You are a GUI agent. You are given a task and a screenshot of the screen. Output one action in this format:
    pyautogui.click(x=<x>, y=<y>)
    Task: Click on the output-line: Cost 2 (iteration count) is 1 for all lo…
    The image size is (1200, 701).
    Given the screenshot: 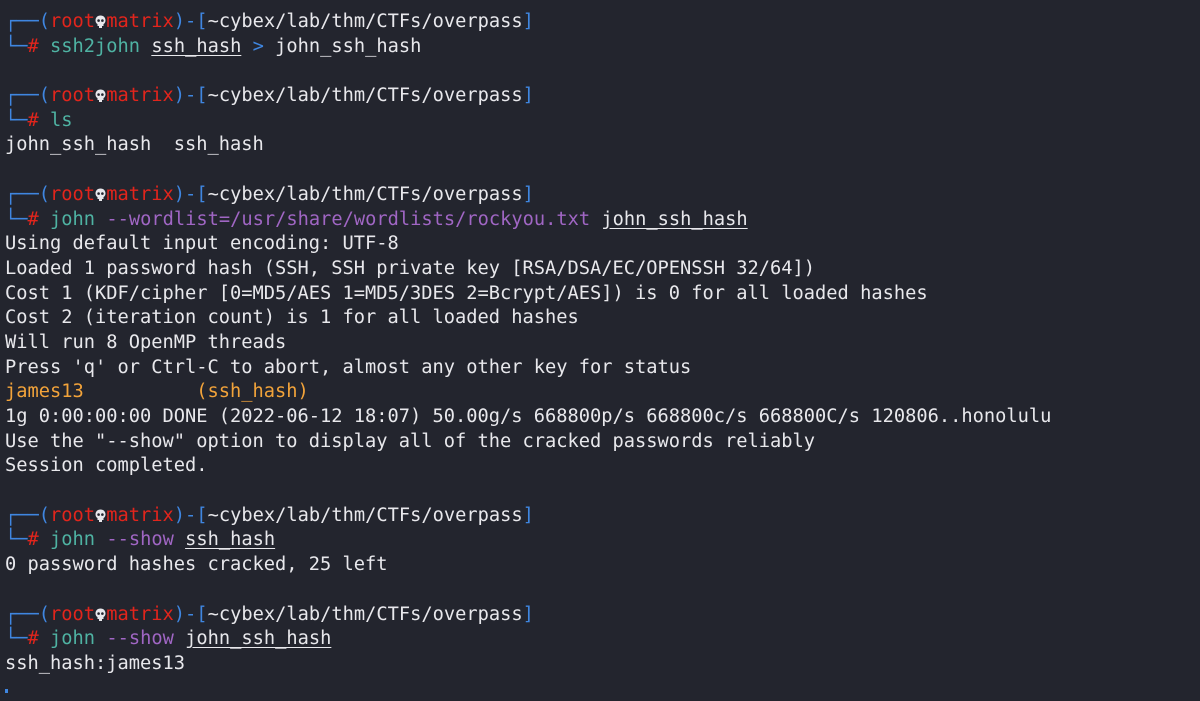 What is the action you would take?
    pyautogui.click(x=528, y=318)
    